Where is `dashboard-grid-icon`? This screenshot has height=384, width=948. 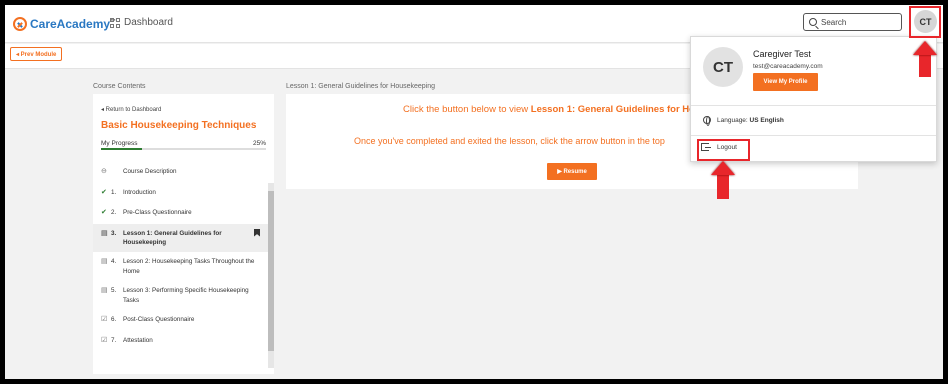 dashboard-grid-icon is located at coordinates (115, 22).